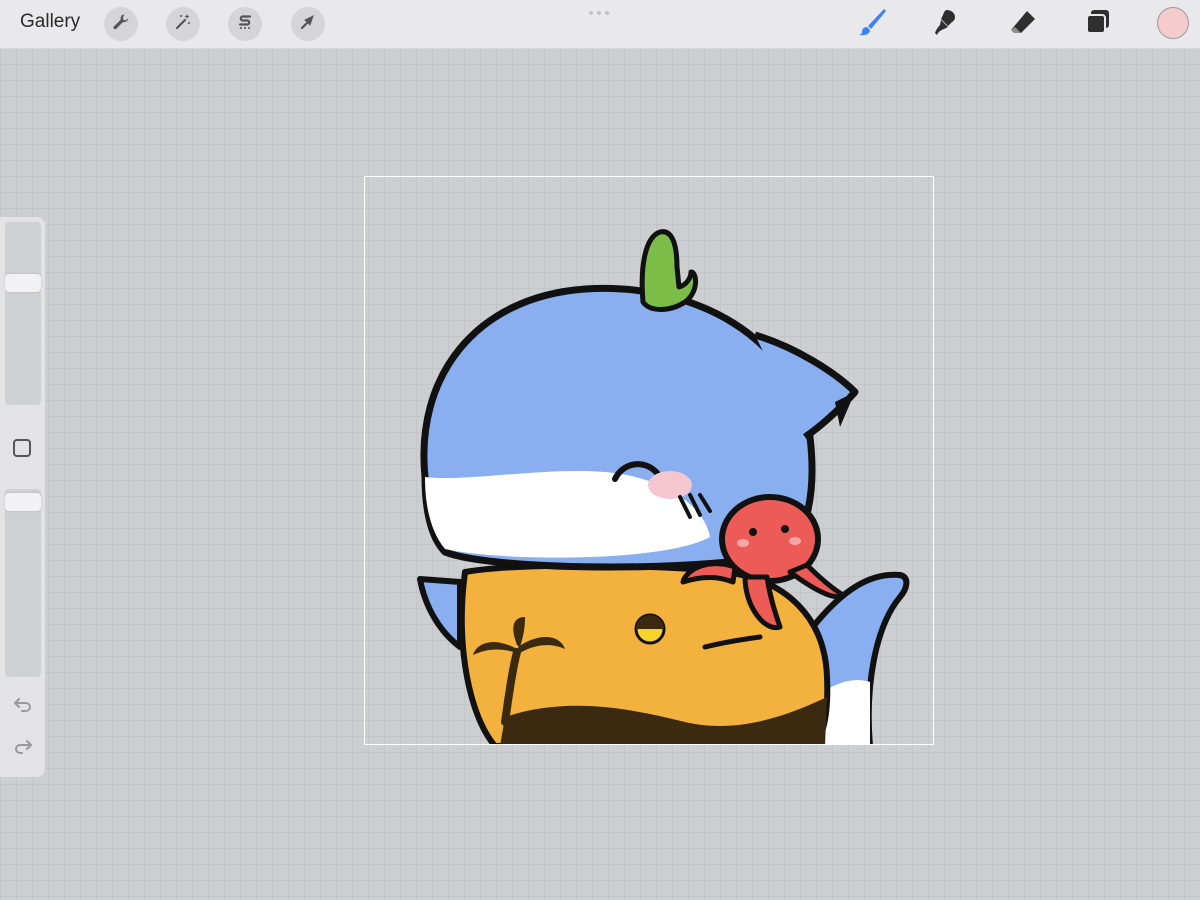  I want to click on selection-s-icon, so click(245, 24).